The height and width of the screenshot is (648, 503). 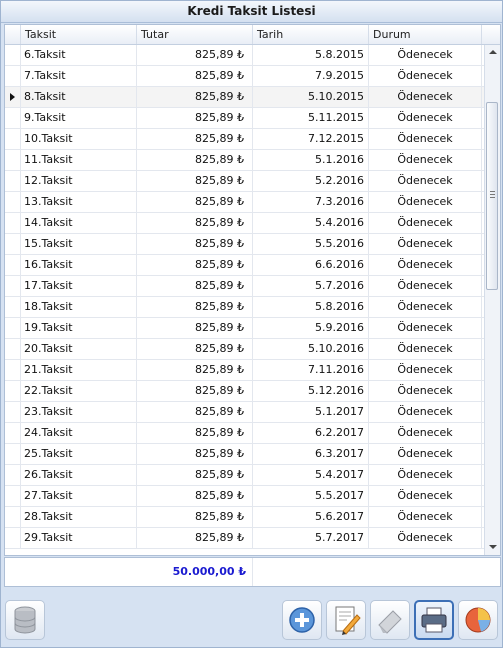 I want to click on cell-taksit: 19.Taksit, so click(x=79, y=328).